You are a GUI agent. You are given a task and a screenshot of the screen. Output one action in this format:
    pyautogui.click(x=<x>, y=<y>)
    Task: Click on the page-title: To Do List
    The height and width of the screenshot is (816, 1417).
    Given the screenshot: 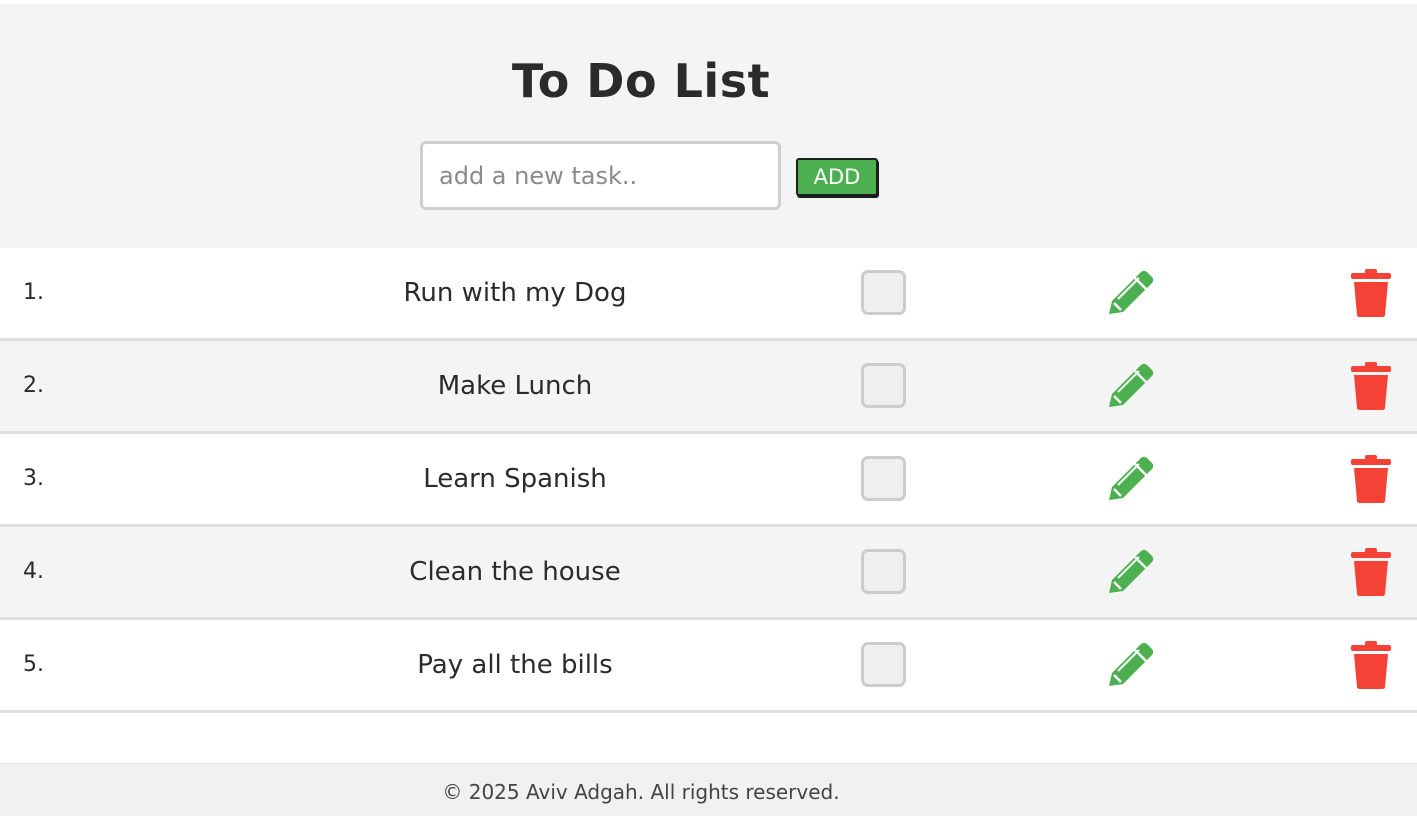 What is the action you would take?
    pyautogui.click(x=641, y=81)
    